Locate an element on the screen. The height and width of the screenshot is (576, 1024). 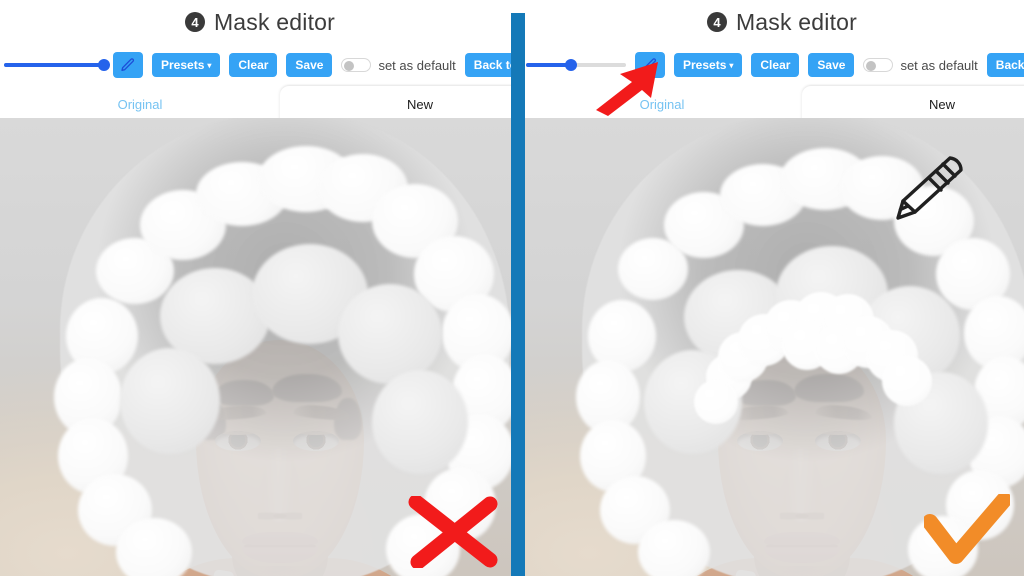
app-header-right: 4 Mask editor is located at coordinates (773, 22).